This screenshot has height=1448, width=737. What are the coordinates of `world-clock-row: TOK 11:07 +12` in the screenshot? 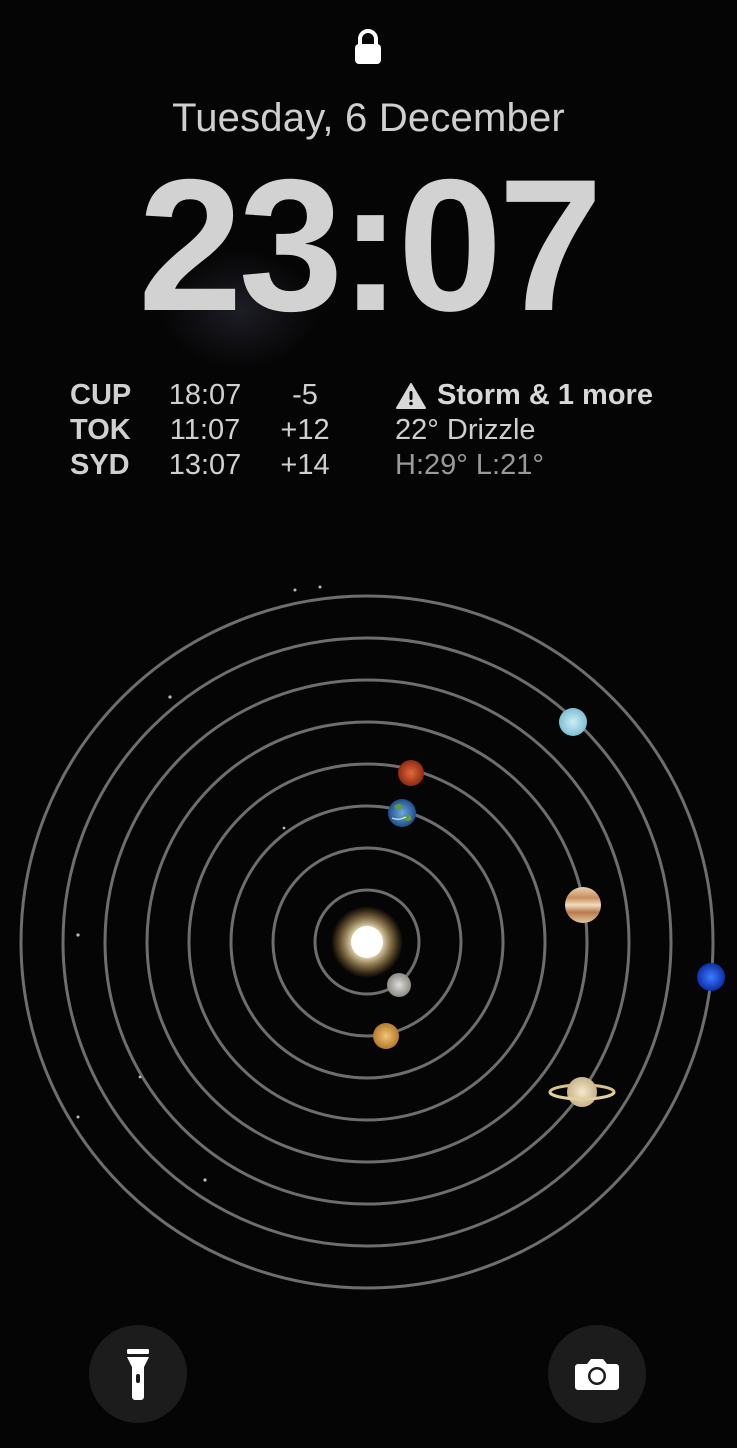 It's located at (220, 430).